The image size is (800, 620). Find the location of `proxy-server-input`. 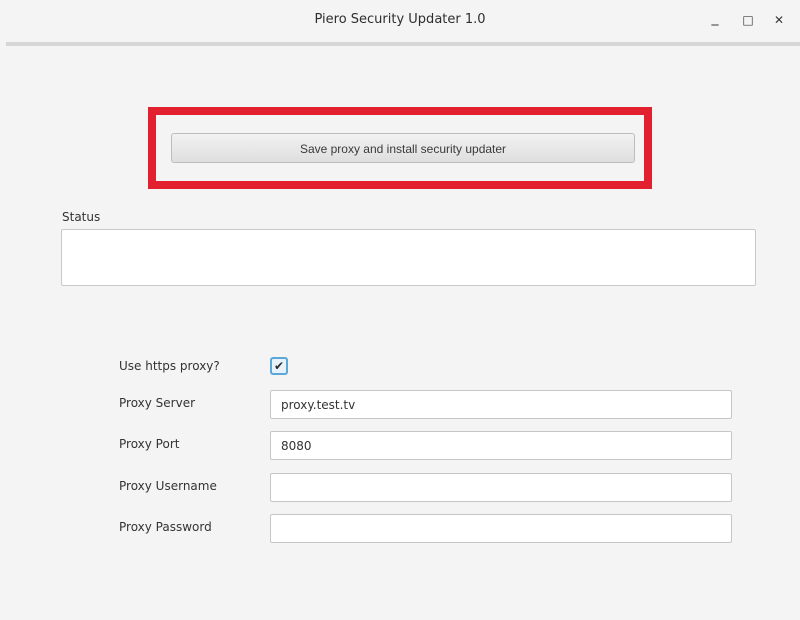

proxy-server-input is located at coordinates (501, 404).